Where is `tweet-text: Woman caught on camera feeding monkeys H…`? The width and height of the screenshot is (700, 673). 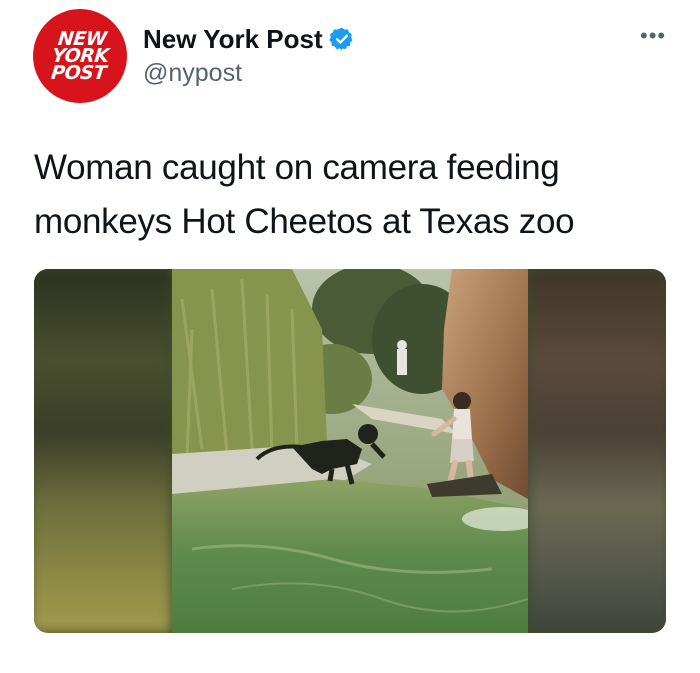 tweet-text: Woman caught on camera feeding monkeys H… is located at coordinates (304, 194).